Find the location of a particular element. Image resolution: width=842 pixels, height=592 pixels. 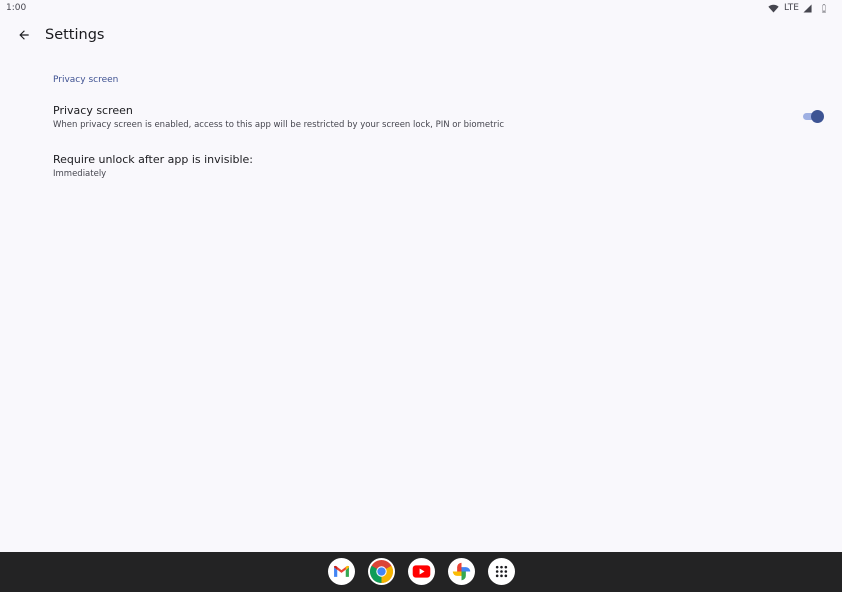

network-type: LTE is located at coordinates (791, 8).